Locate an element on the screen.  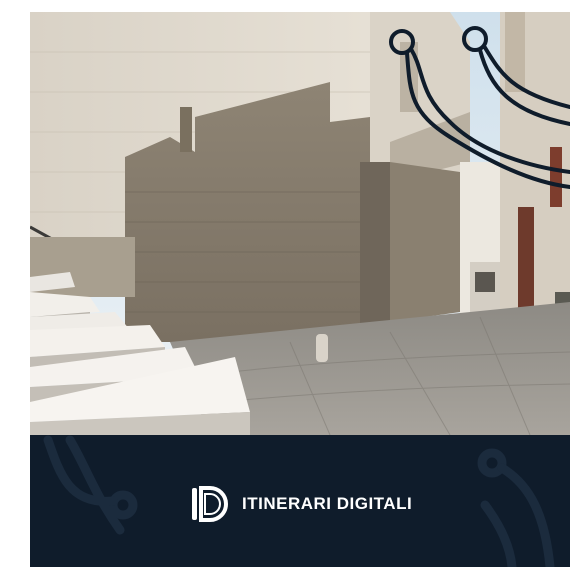
id-monogram-icon is located at coordinates (210, 504).